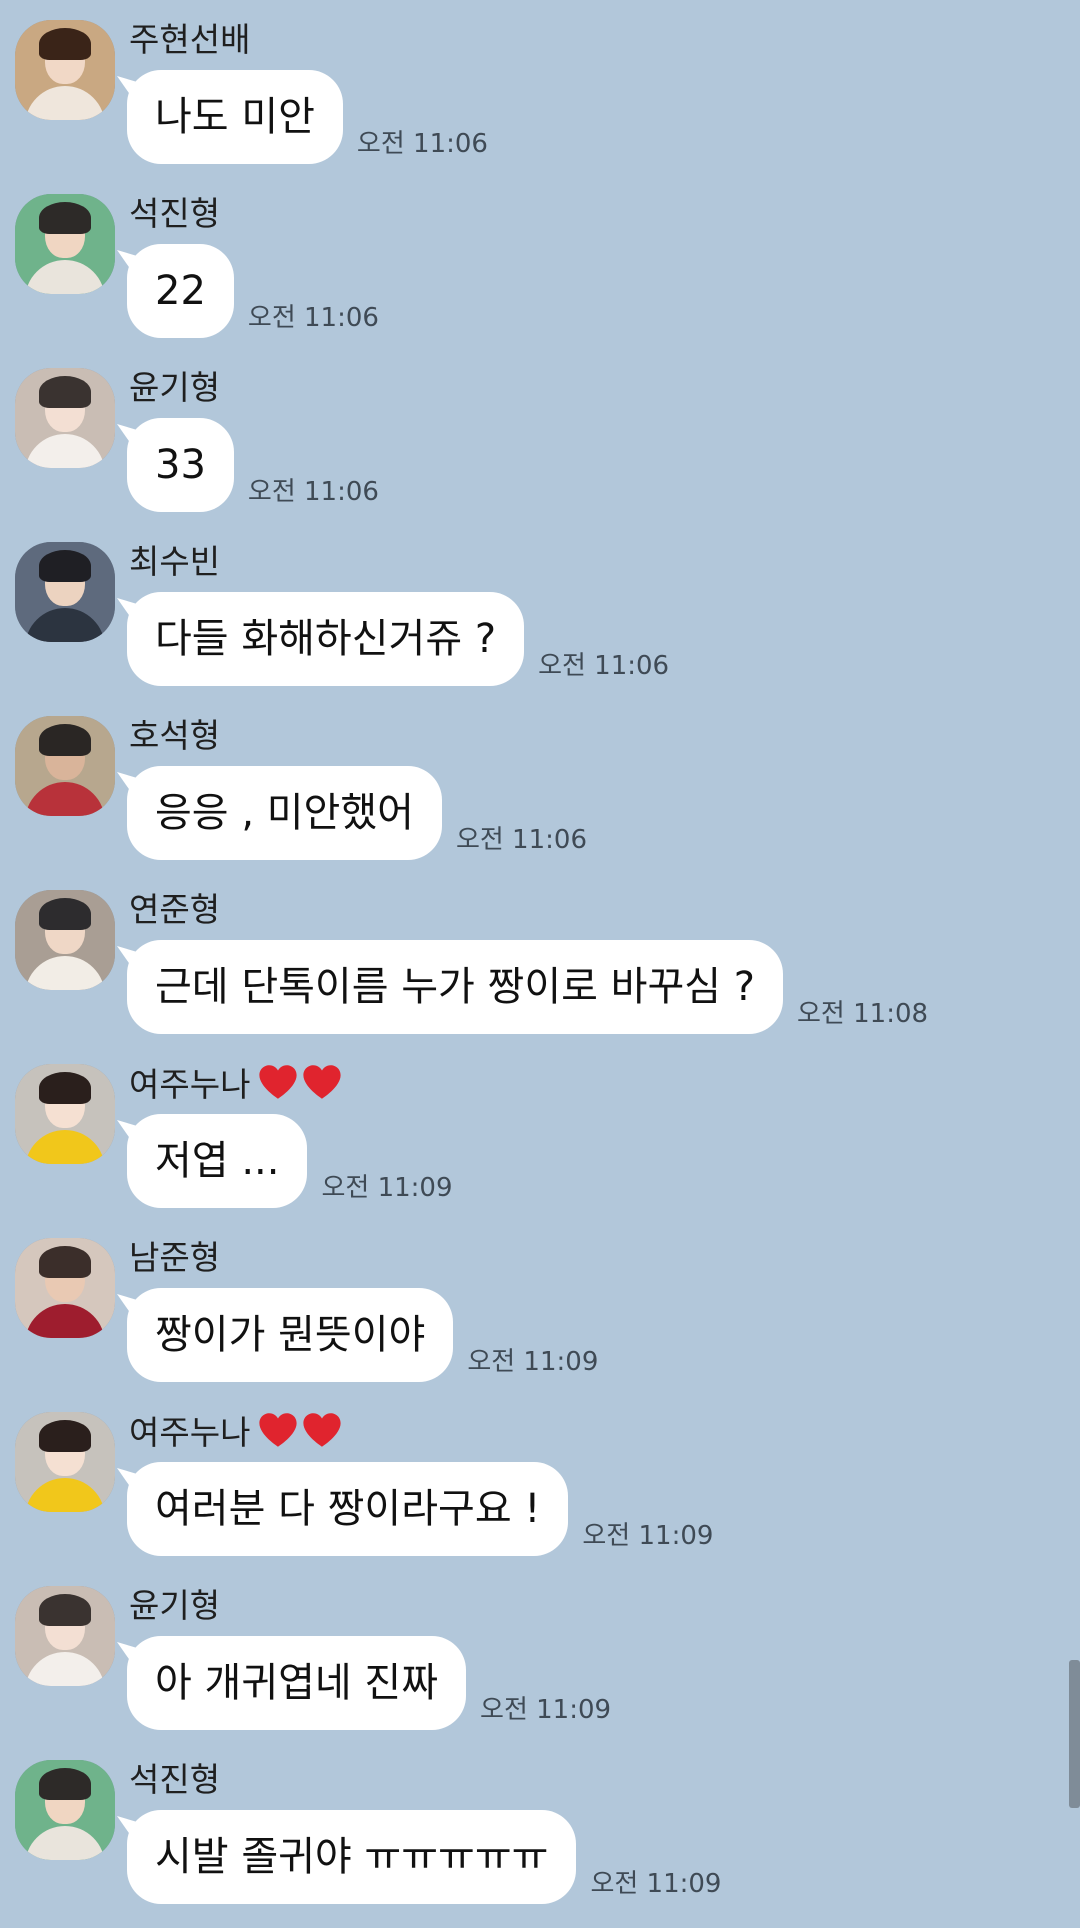 The image size is (1080, 1928). What do you see at coordinates (348, 1509) in the screenshot?
I see `message-bubble: 여러분 다 짱이라구요 !` at bounding box center [348, 1509].